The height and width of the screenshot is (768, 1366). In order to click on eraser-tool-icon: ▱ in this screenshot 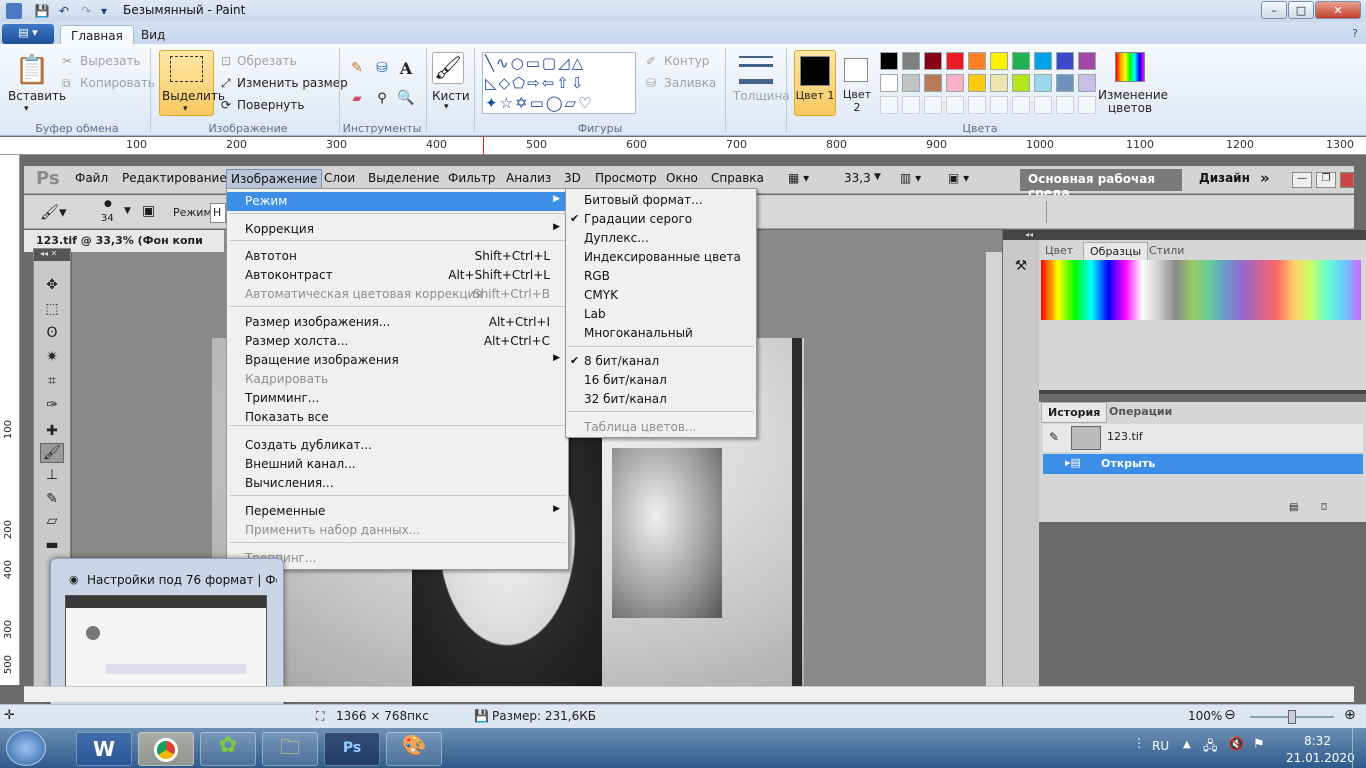, I will do `click(52, 521)`.